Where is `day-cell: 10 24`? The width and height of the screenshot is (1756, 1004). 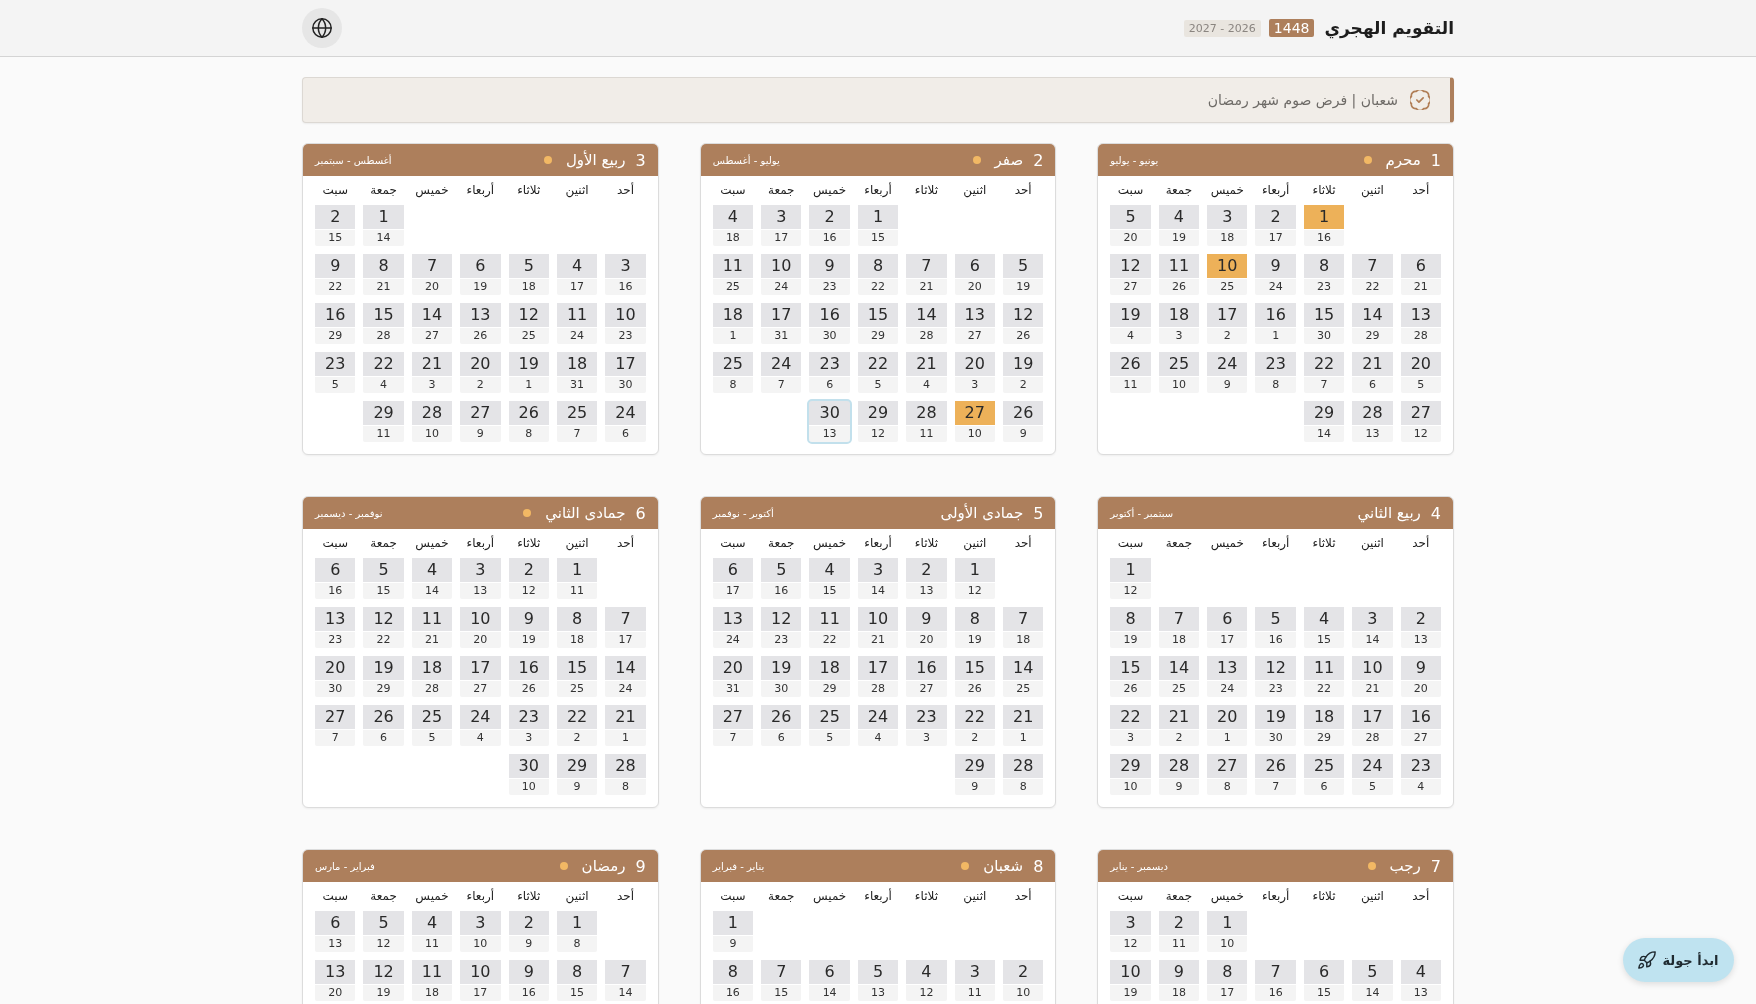
day-cell: 10 24 is located at coordinates (781, 274).